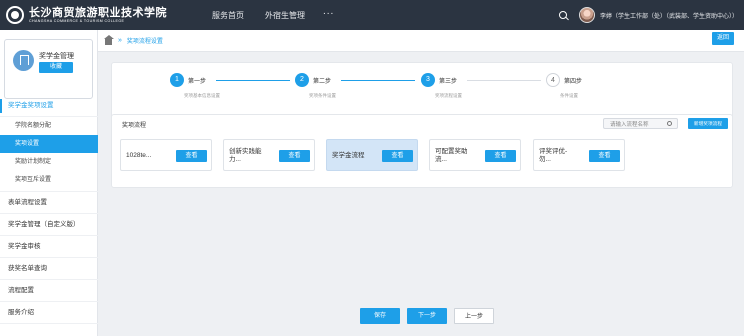 This screenshot has height=336, width=744. I want to click on menu-review: 奖学金审核, so click(49, 247).